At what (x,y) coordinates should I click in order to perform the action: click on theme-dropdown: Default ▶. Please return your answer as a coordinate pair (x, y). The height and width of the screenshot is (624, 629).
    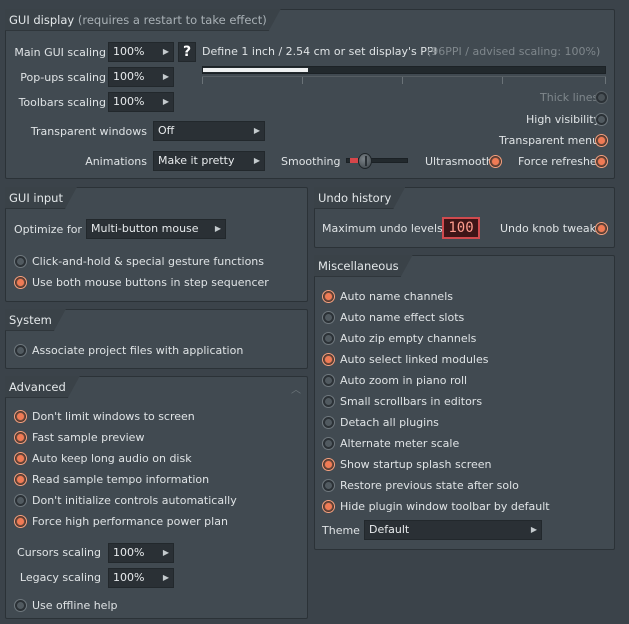
    Looking at the image, I should click on (453, 530).